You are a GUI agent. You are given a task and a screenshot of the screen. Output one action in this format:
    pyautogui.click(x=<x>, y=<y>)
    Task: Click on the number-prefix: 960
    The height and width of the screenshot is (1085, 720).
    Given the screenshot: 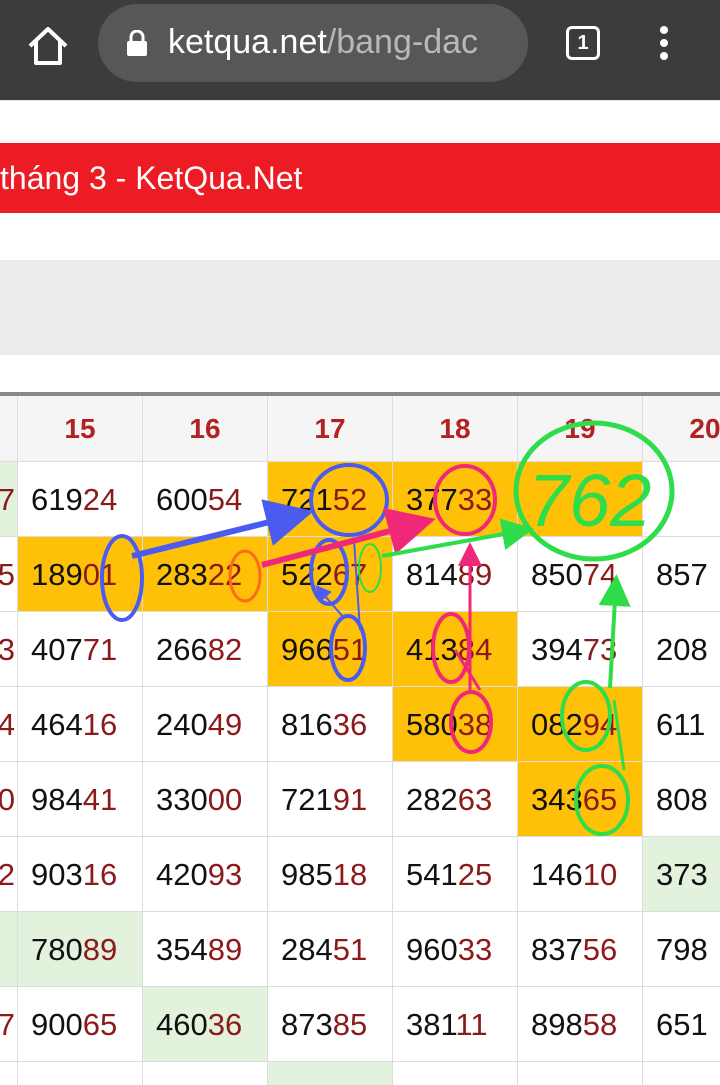 What is the action you would take?
    pyautogui.click(x=432, y=949)
    